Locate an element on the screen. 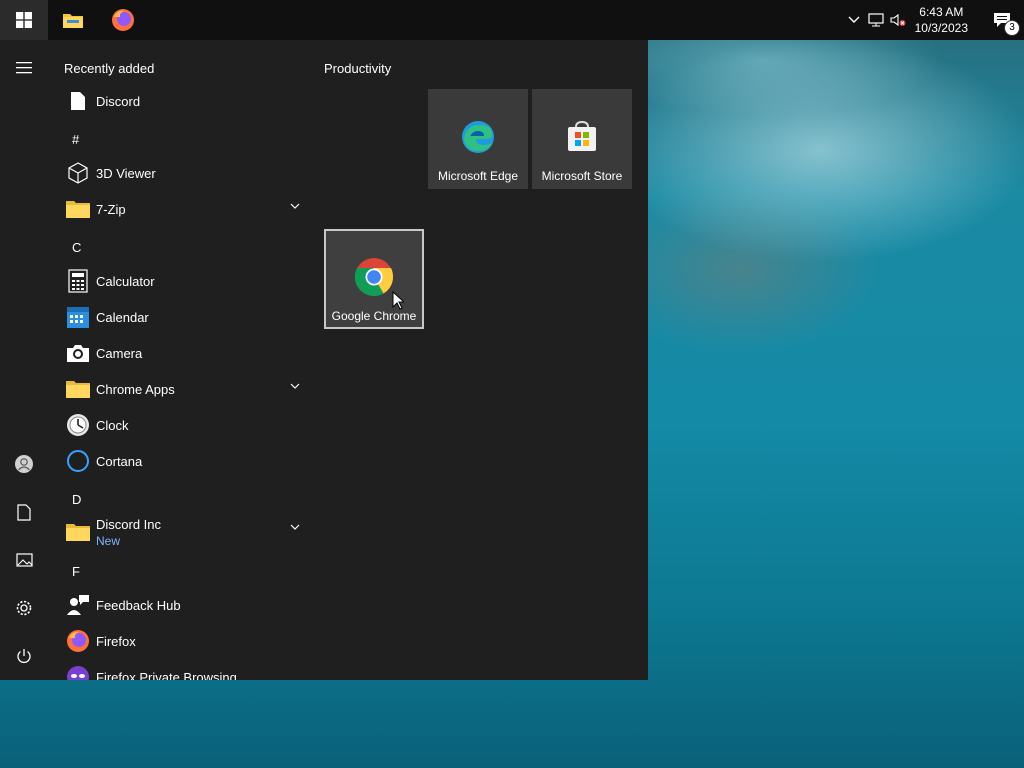  volume-muted-icon is located at coordinates (898, 20).